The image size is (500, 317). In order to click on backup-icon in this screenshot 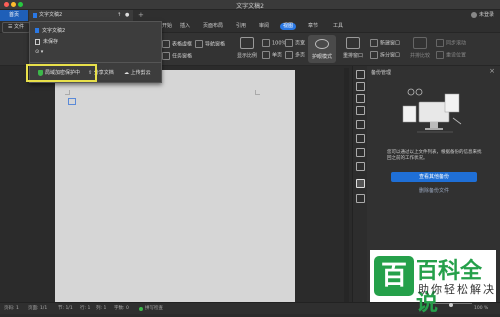, I will do `click(360, 183)`.